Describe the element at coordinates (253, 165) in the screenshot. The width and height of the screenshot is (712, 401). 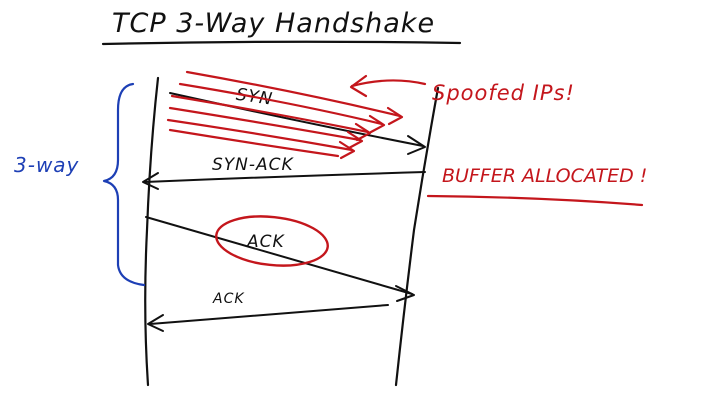
I see `syn-ack-label: SYN-ACK` at that location.